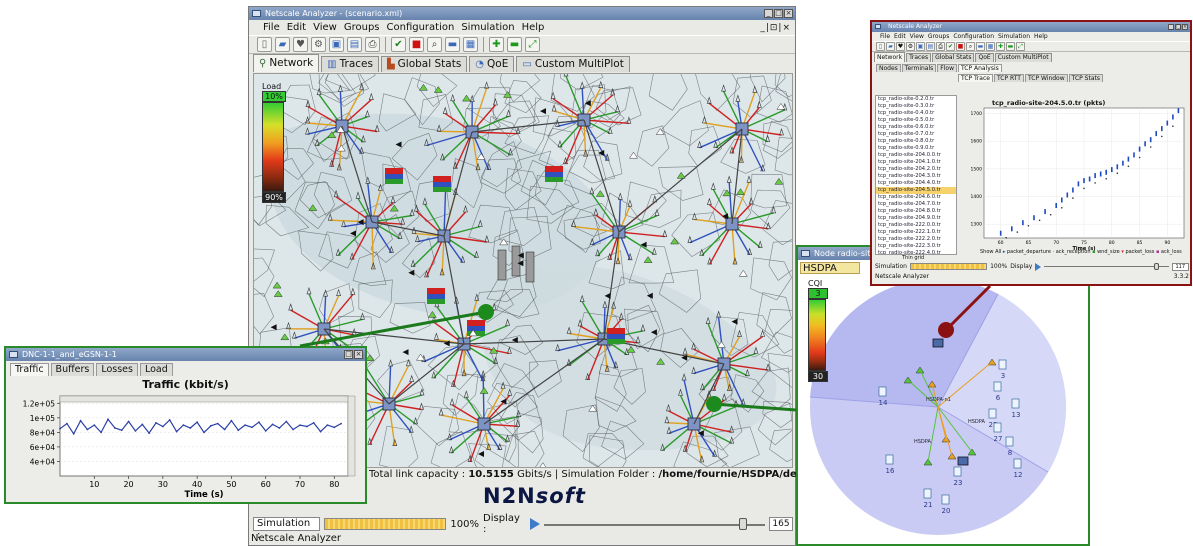 This screenshot has height=546, width=1193. Describe the element at coordinates (943, 396) in the screenshot. I see `hsdpa-cell-view: 143613252781216212023HSDPA-n1HSDPAHSDPA` at that location.